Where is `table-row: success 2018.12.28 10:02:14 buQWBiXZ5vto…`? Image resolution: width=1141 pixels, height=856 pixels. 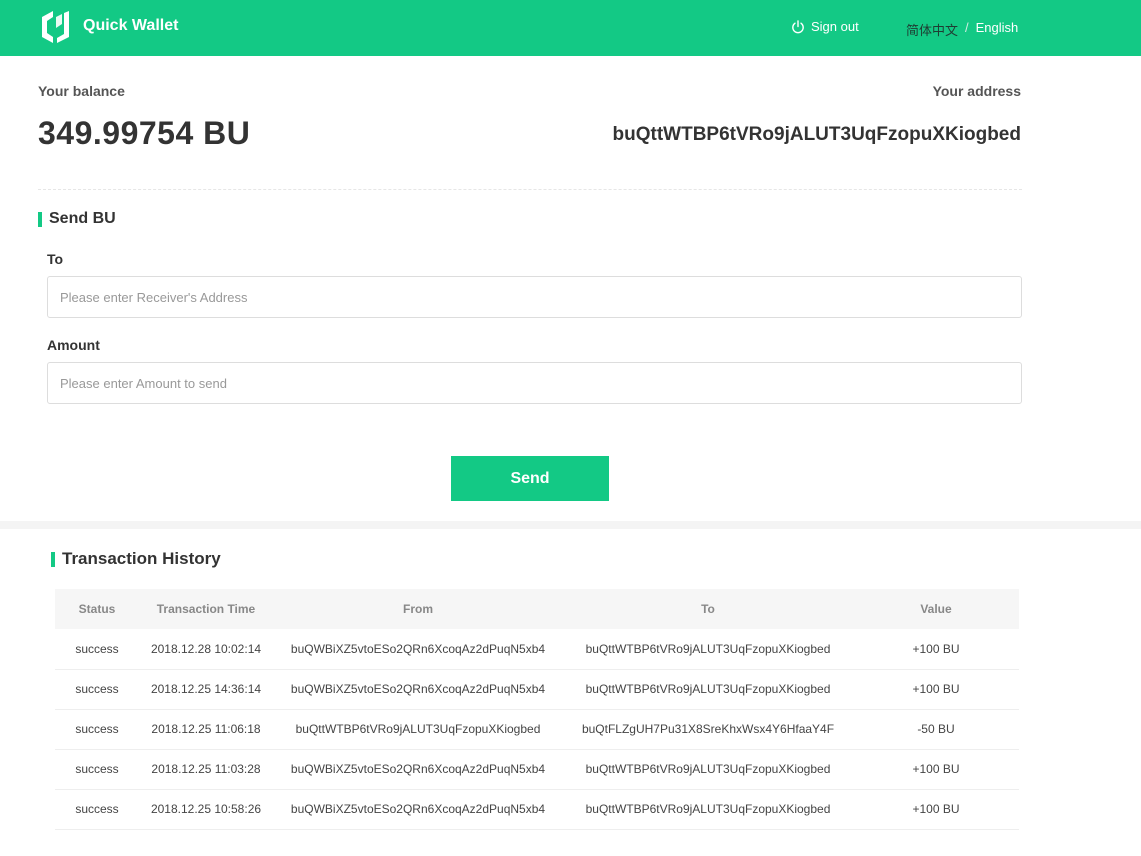 table-row: success 2018.12.28 10:02:14 buQWBiXZ5vto… is located at coordinates (537, 649).